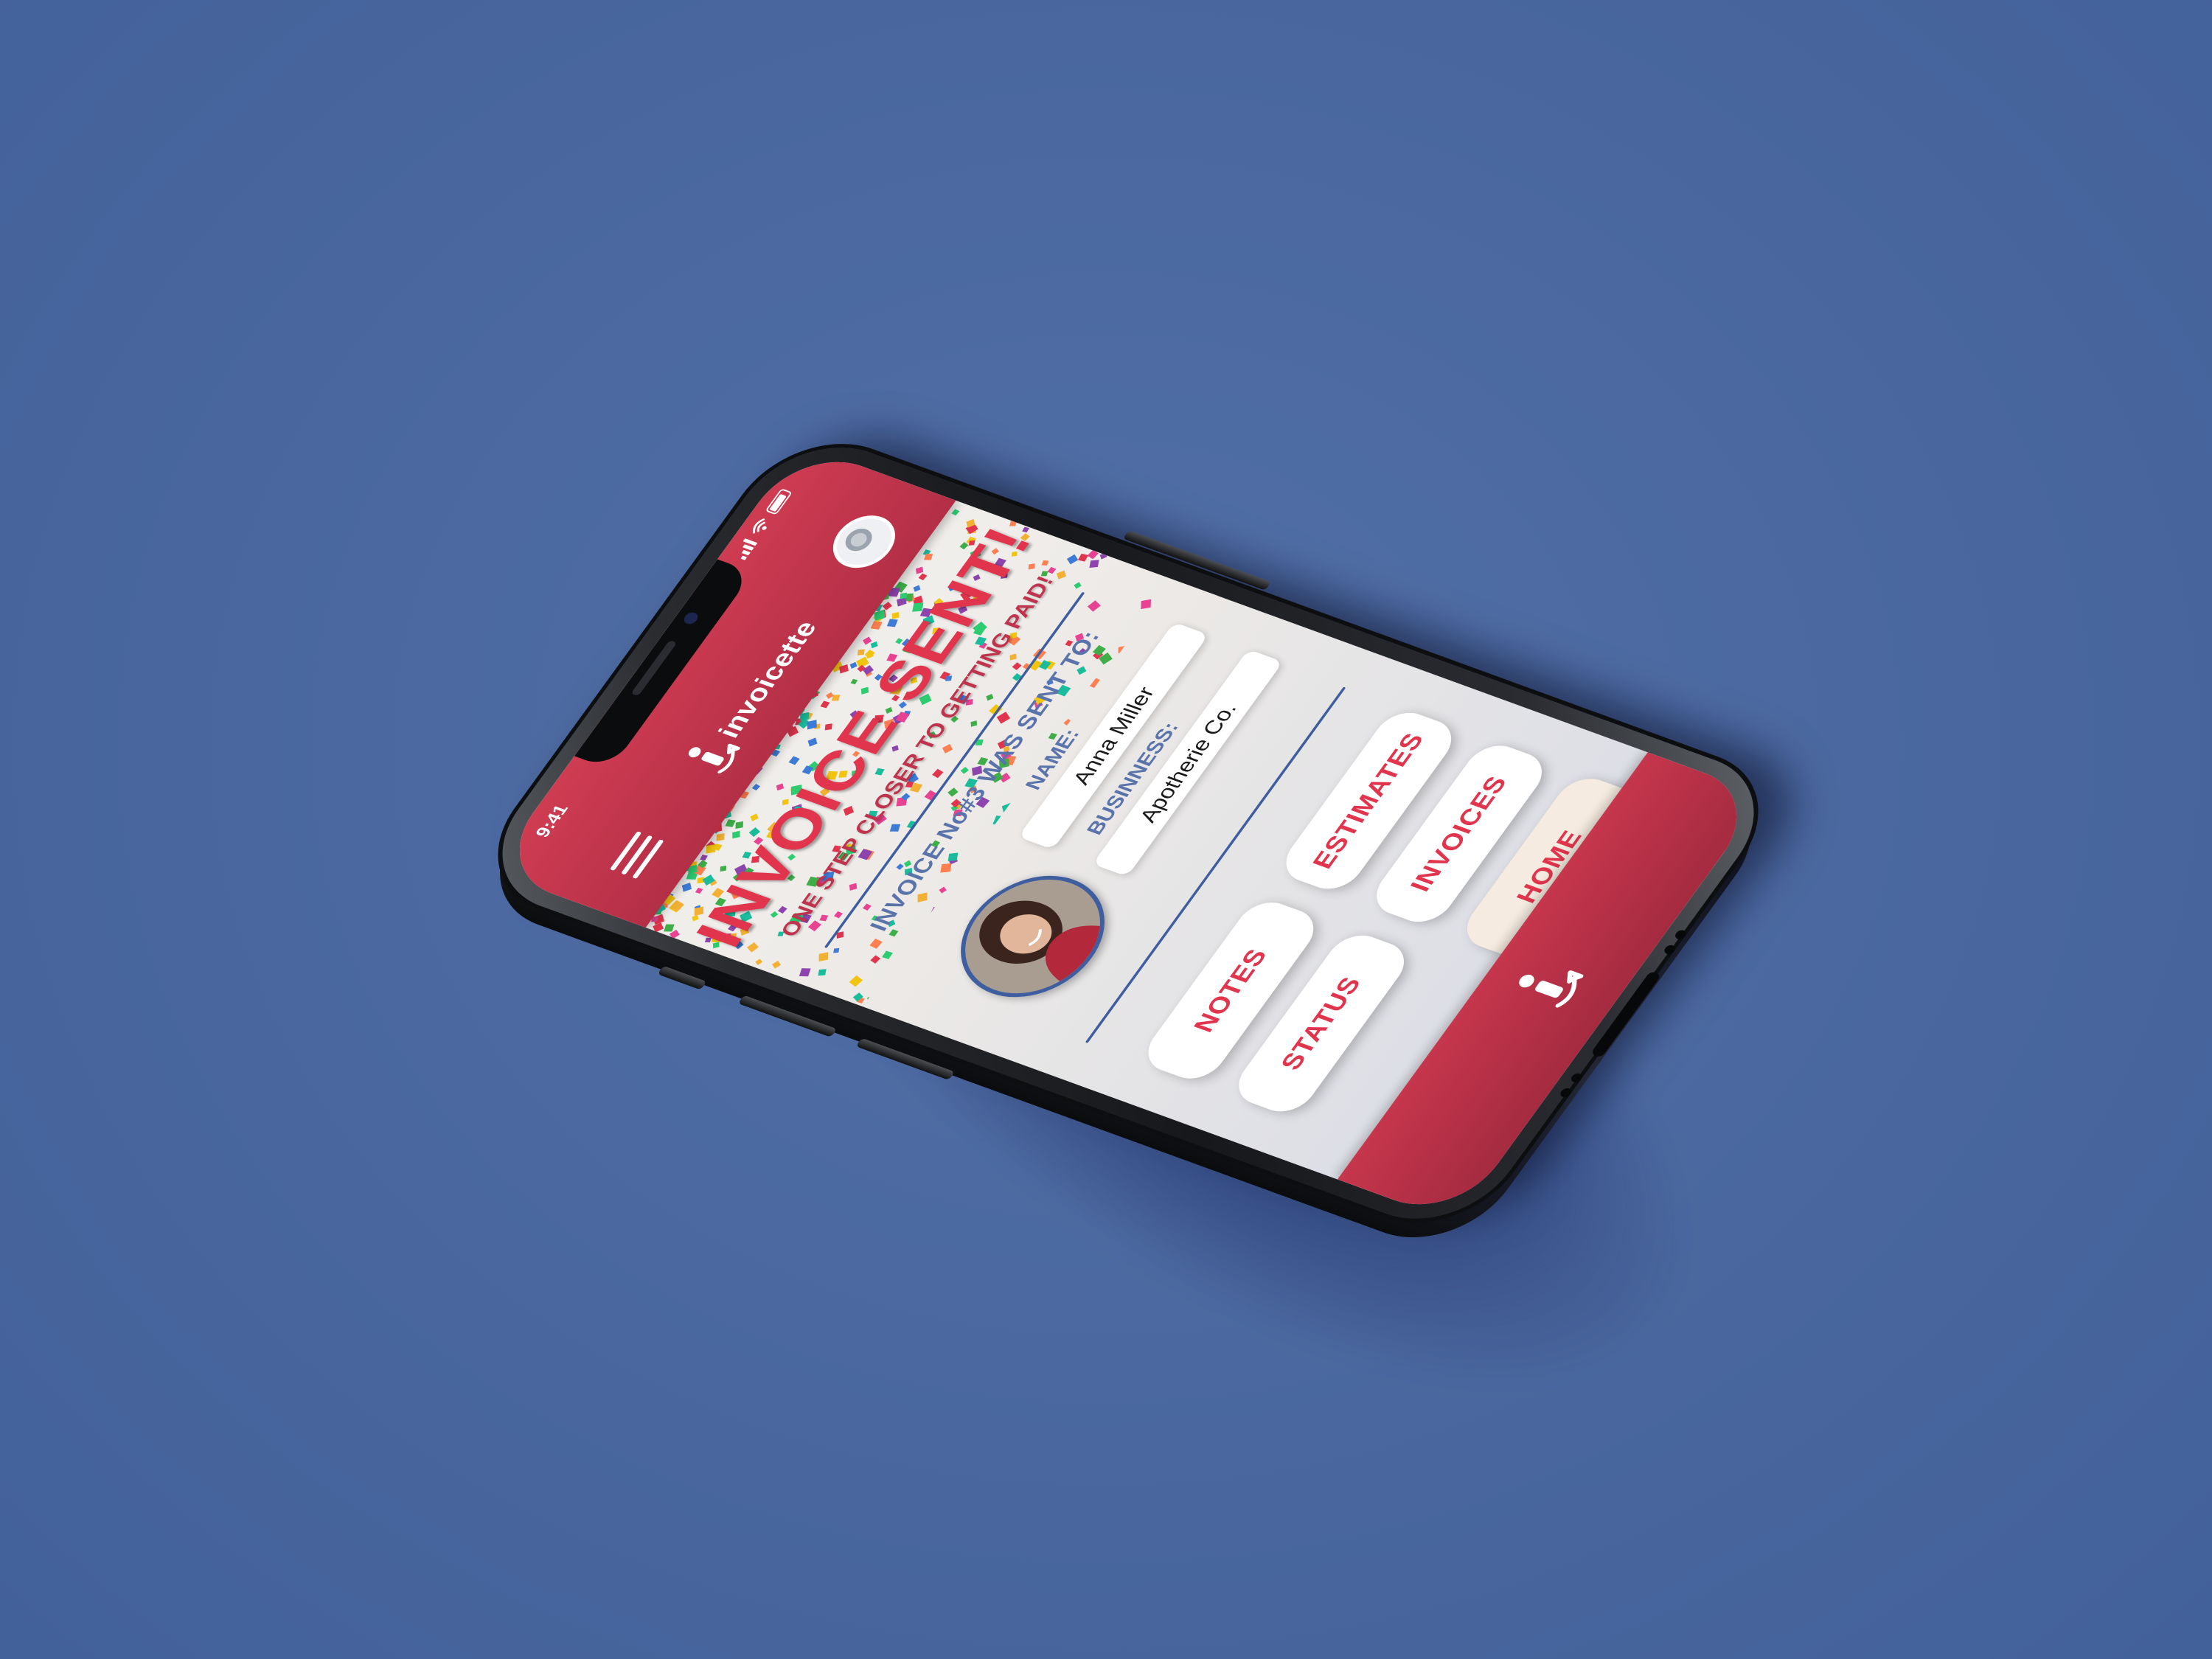 The width and height of the screenshot is (2212, 1659). I want to click on recipient-photo, so click(1032, 936).